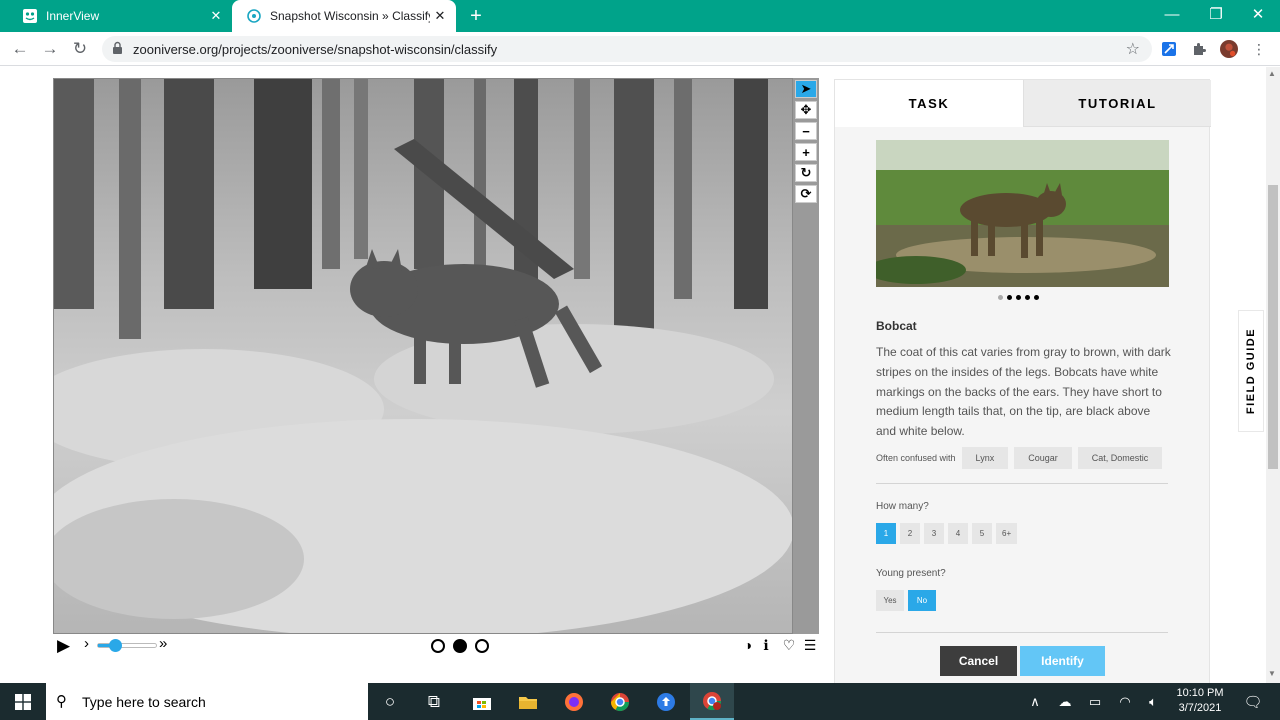 The image size is (1280, 720). Describe the element at coordinates (254, 16) in the screenshot. I see `zooniverse-favicon-icon` at that location.